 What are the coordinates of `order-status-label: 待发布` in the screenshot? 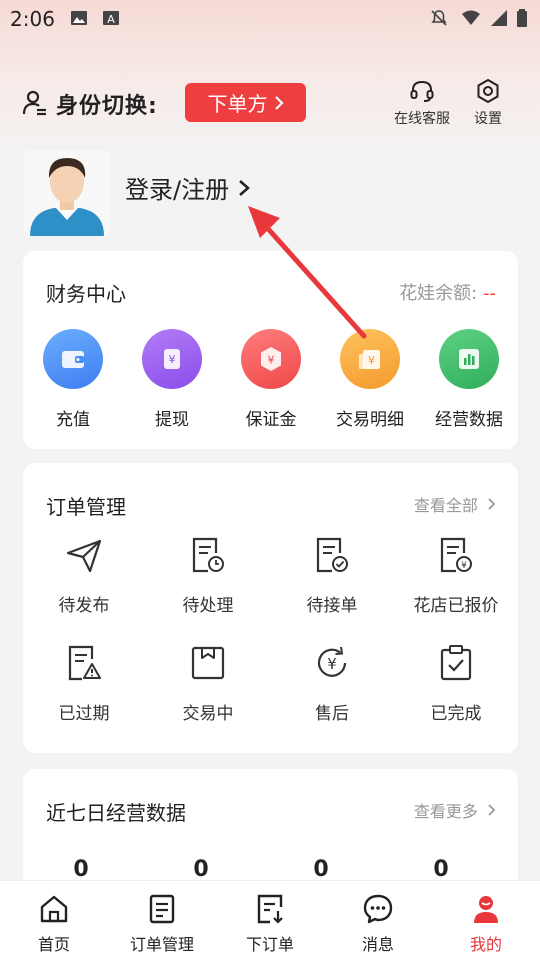 It's located at (84, 606).